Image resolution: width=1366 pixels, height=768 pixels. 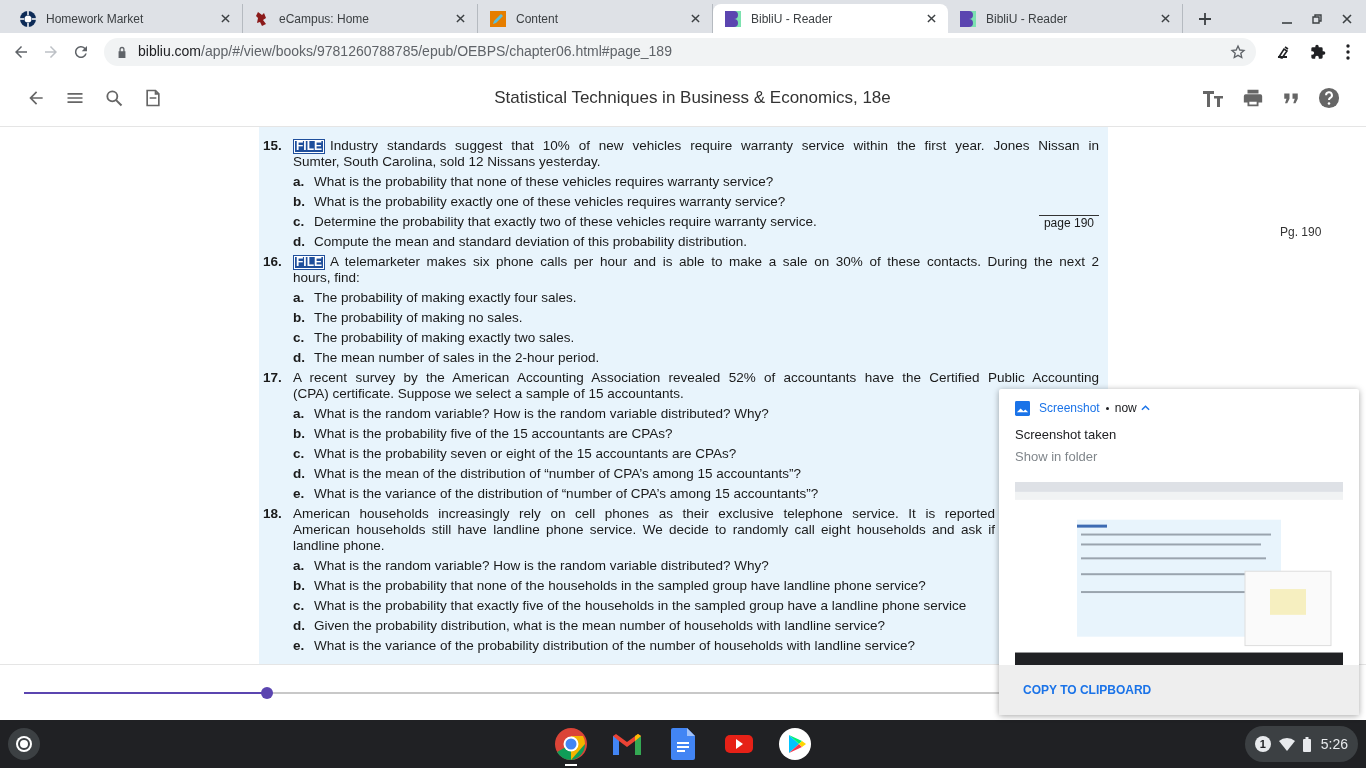 I want to click on part-text: The probability of making exactly two sales., so click(x=444, y=338).